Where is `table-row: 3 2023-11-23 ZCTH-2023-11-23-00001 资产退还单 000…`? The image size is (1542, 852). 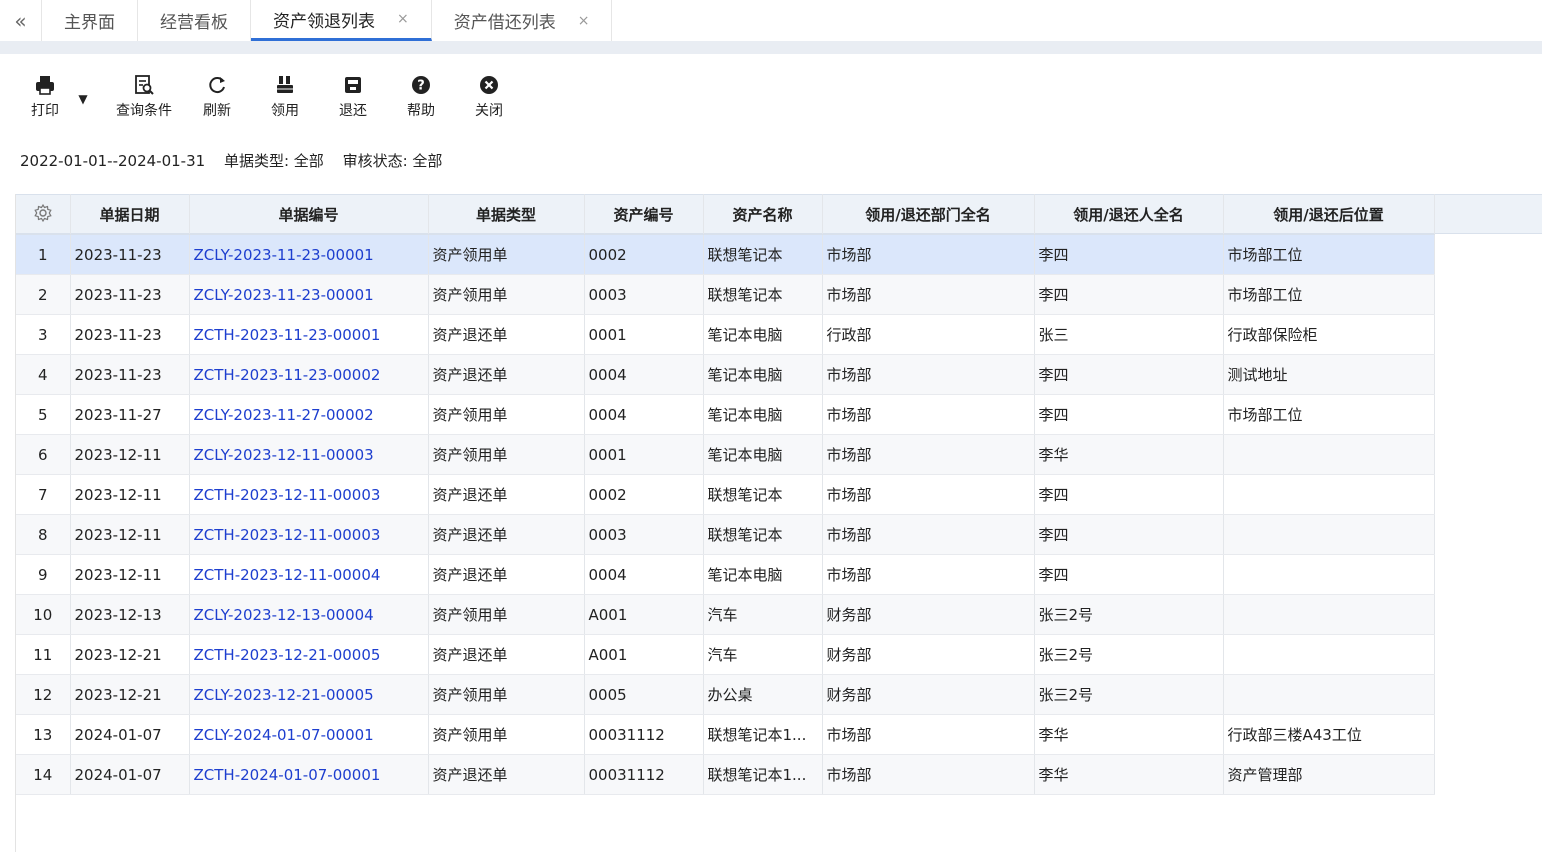
table-row: 3 2023-11-23 ZCTH-2023-11-23-00001 资产退还单 000… is located at coordinates (725, 334).